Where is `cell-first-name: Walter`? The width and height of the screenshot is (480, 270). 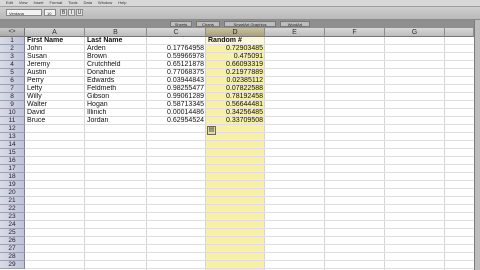
cell-first-name: Walter is located at coordinates (55, 105).